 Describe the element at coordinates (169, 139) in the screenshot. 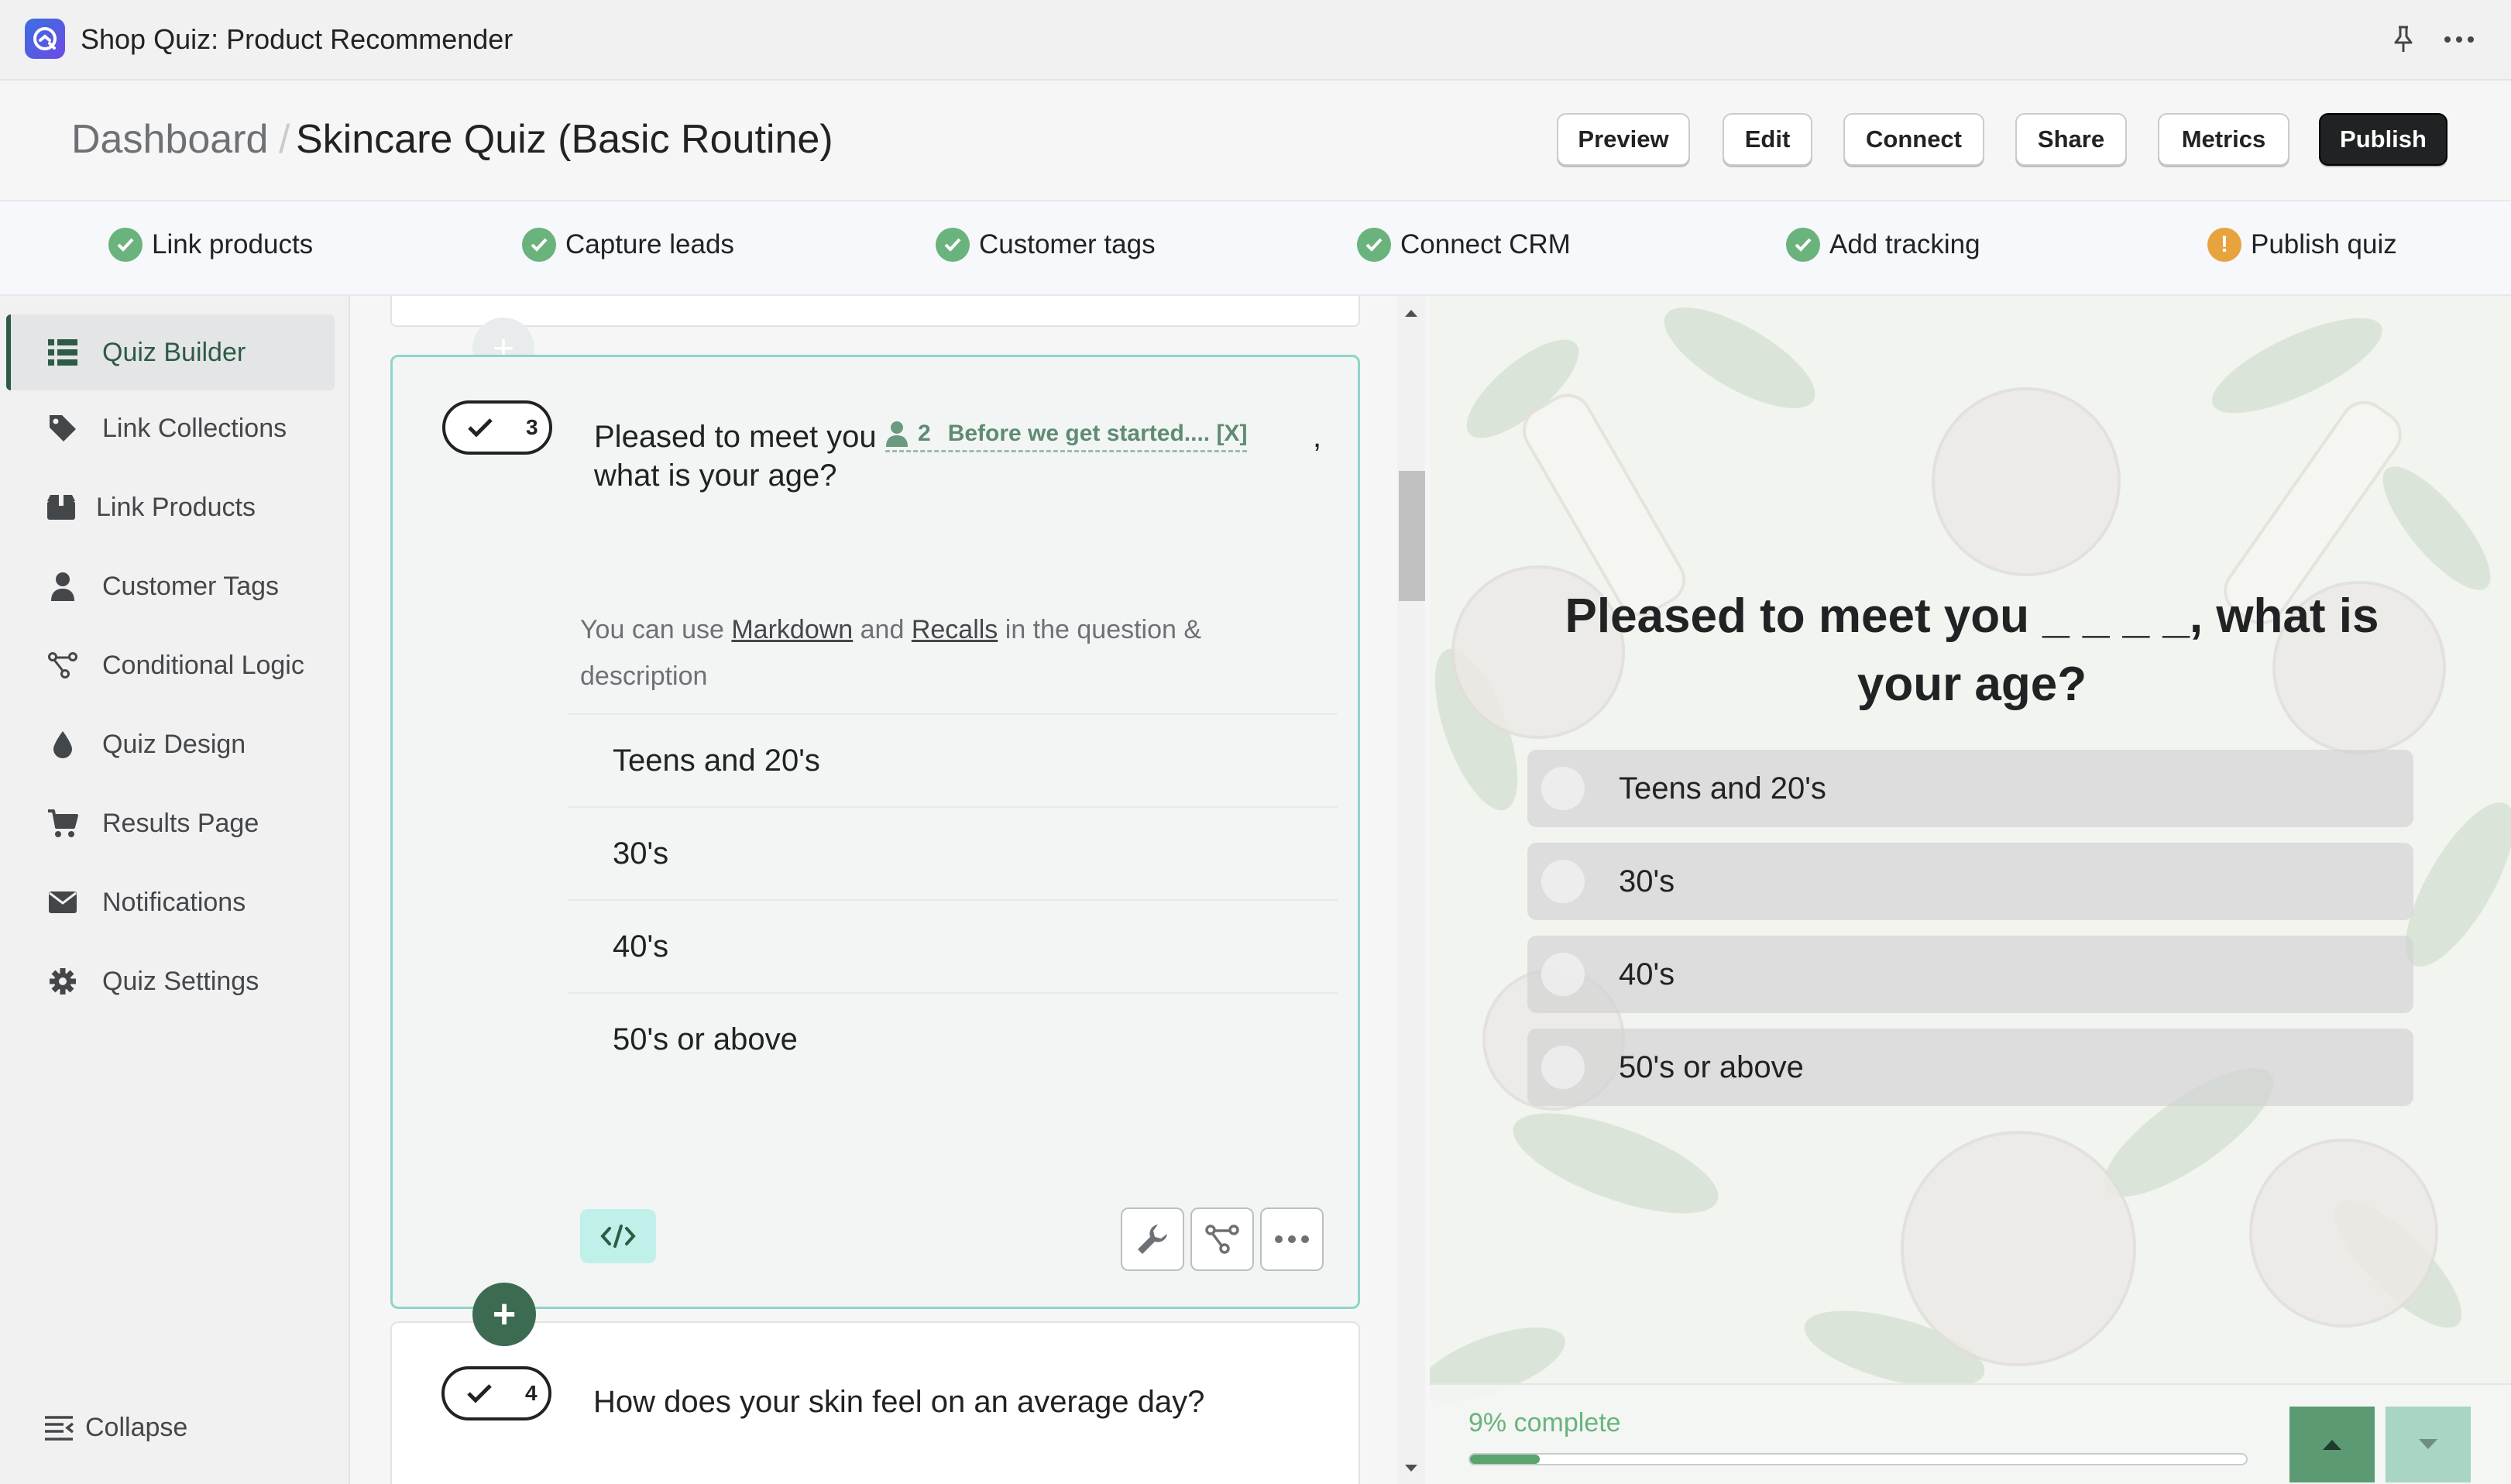

I see `breadcrumb-dashboard: Dashboard` at that location.